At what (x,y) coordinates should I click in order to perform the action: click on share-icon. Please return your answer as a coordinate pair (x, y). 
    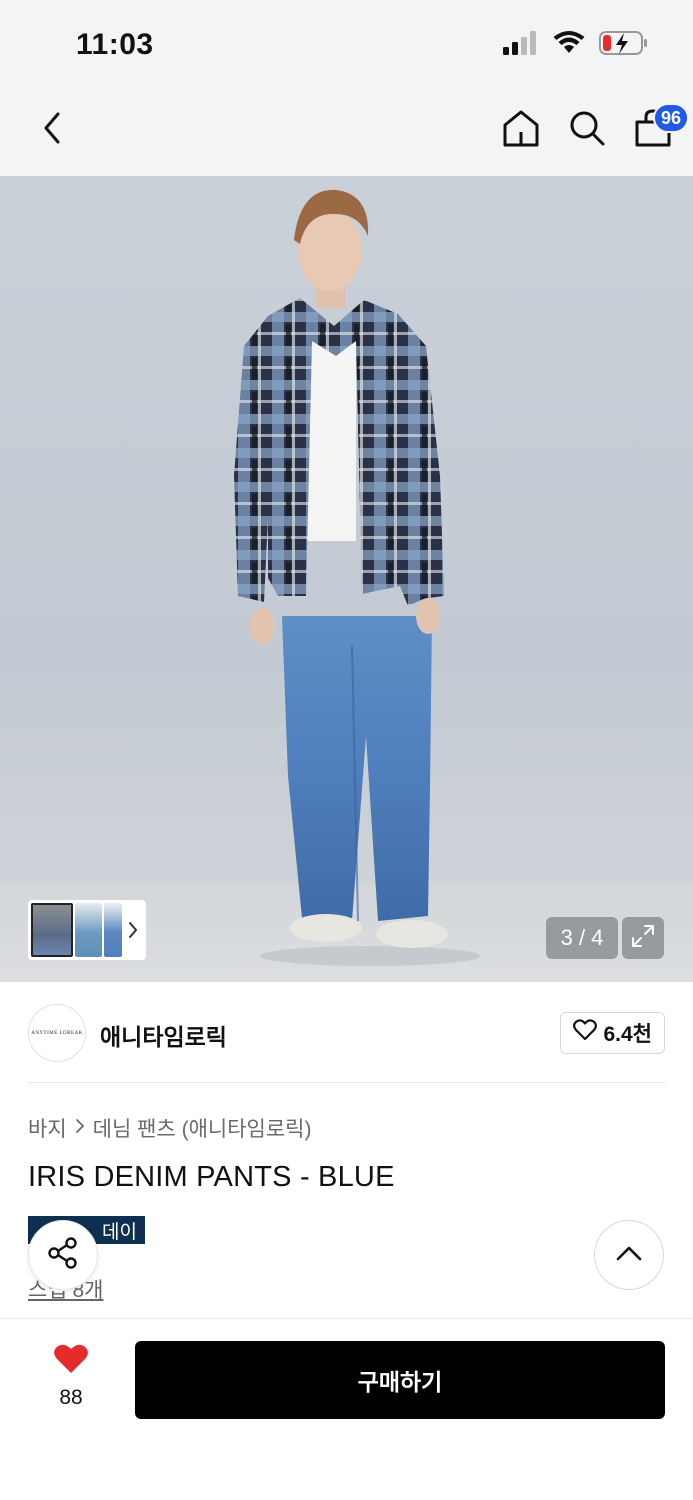
    Looking at the image, I should click on (63, 1255).